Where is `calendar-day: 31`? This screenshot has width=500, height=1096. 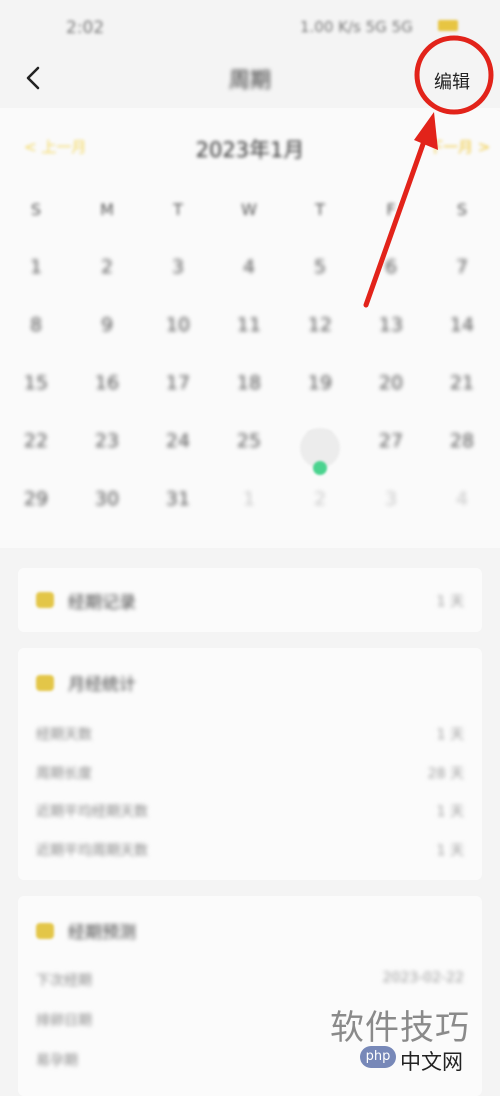
calendar-day: 31 is located at coordinates (178, 508).